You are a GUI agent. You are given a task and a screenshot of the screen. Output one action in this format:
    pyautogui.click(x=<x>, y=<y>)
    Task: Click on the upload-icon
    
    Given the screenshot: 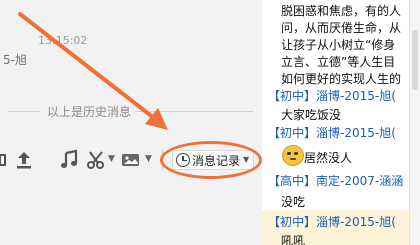 What is the action you would take?
    pyautogui.click(x=24, y=160)
    